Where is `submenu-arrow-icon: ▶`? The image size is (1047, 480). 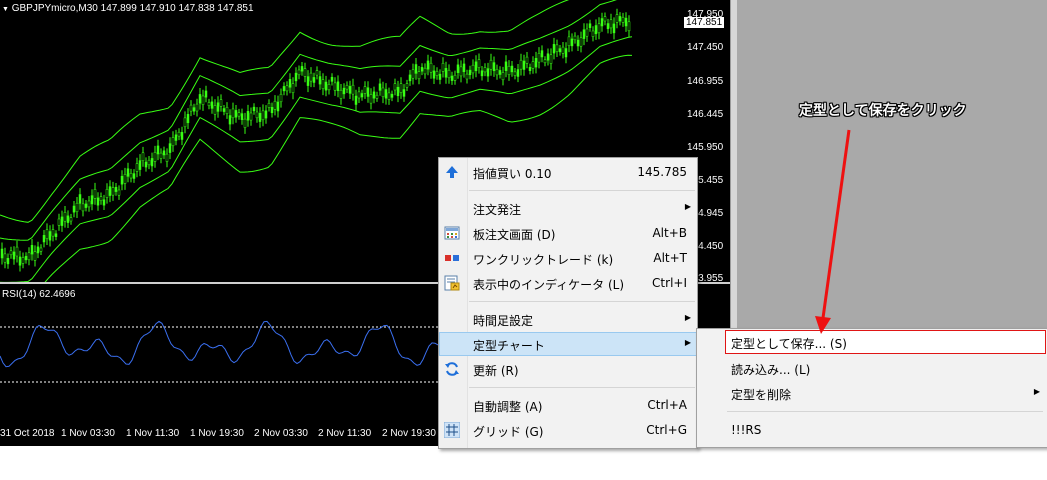
submenu-arrow-icon: ▶ is located at coordinates (687, 342).